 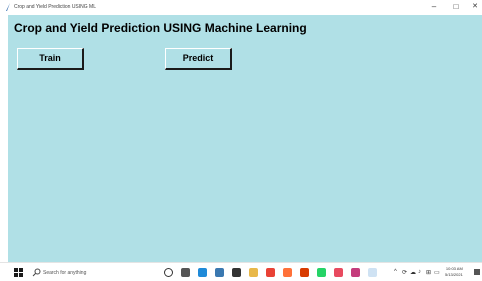 What do you see at coordinates (304, 272) in the screenshot?
I see `office-icon` at bounding box center [304, 272].